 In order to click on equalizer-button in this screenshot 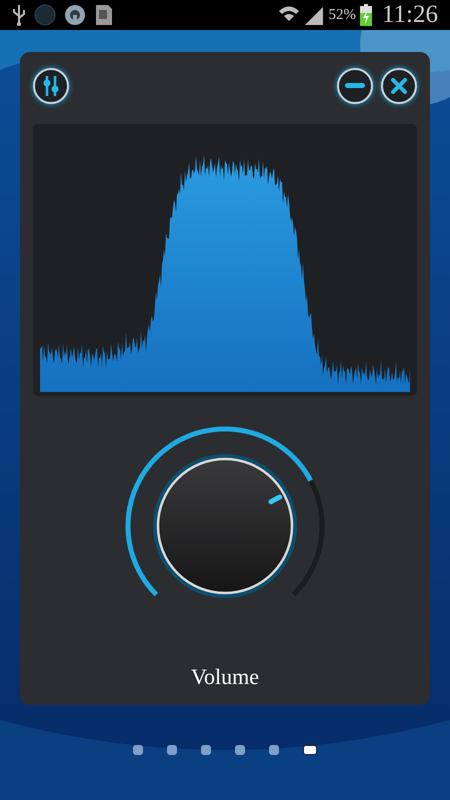, I will do `click(51, 86)`.